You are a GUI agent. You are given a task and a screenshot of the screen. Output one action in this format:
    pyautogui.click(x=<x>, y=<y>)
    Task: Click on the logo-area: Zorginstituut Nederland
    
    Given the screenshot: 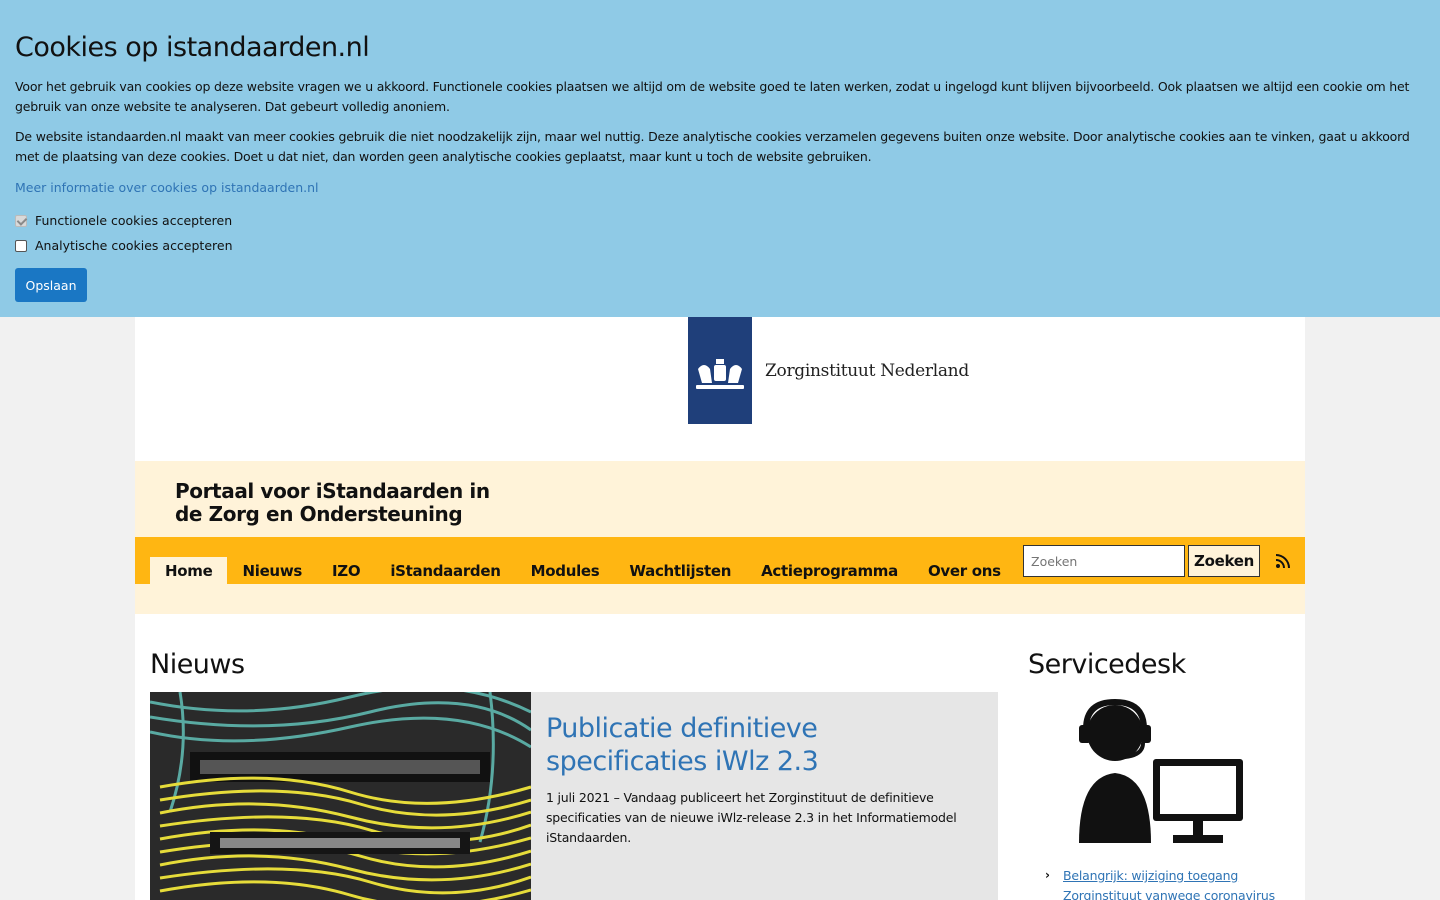 What is the action you would take?
    pyautogui.click(x=720, y=389)
    